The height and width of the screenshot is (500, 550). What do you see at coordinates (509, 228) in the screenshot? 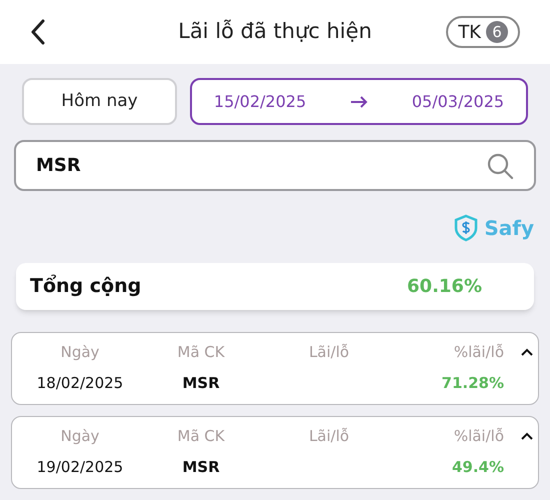
I see `brand-logo-text: Safy` at bounding box center [509, 228].